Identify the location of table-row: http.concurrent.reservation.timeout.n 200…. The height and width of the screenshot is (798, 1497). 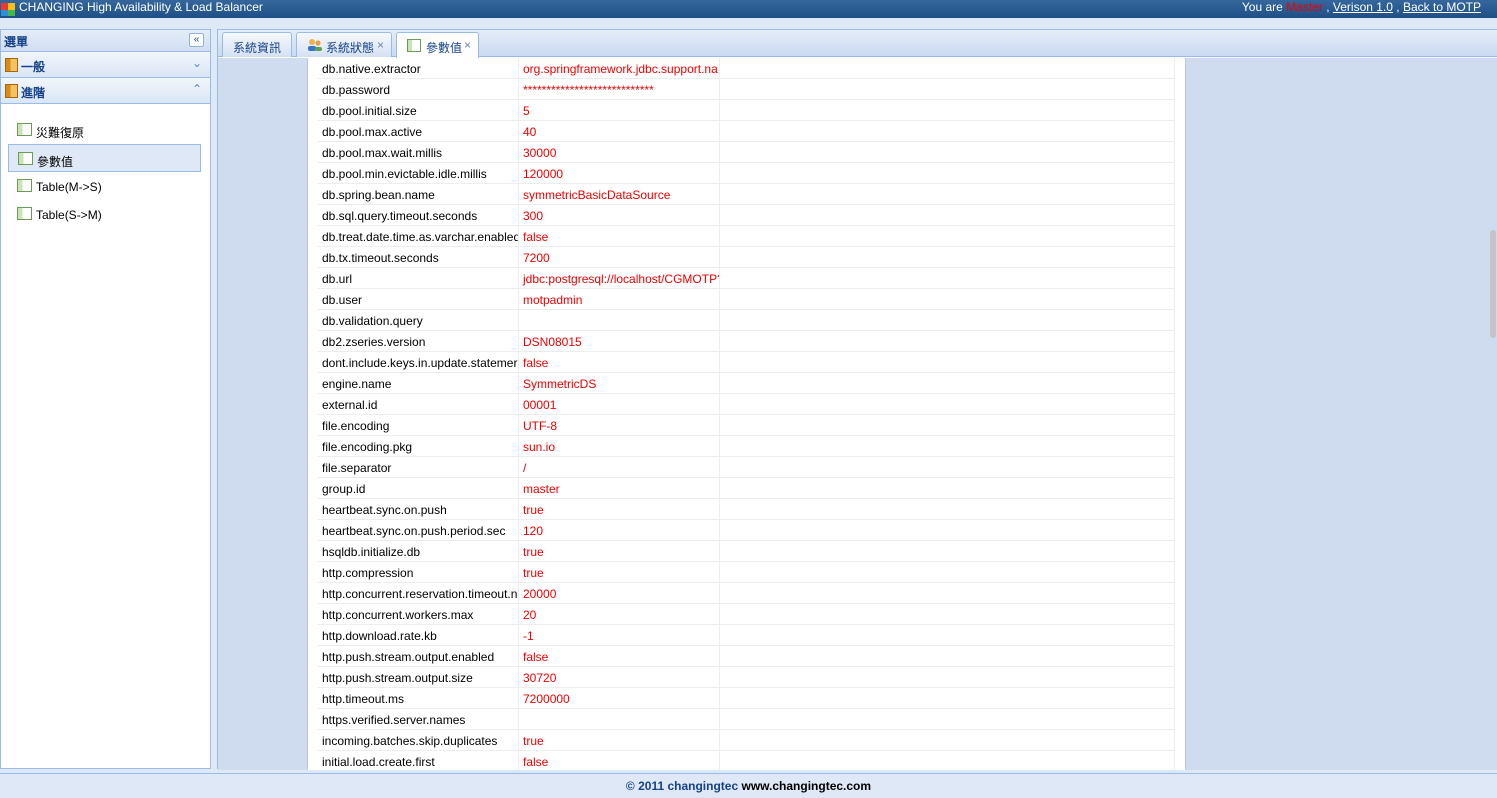
(746, 593).